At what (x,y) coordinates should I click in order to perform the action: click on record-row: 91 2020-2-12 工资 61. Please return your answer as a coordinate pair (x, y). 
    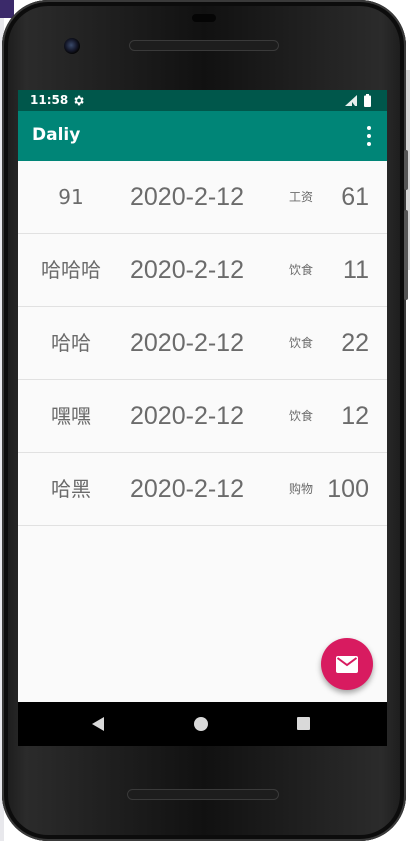
    Looking at the image, I should click on (202, 197).